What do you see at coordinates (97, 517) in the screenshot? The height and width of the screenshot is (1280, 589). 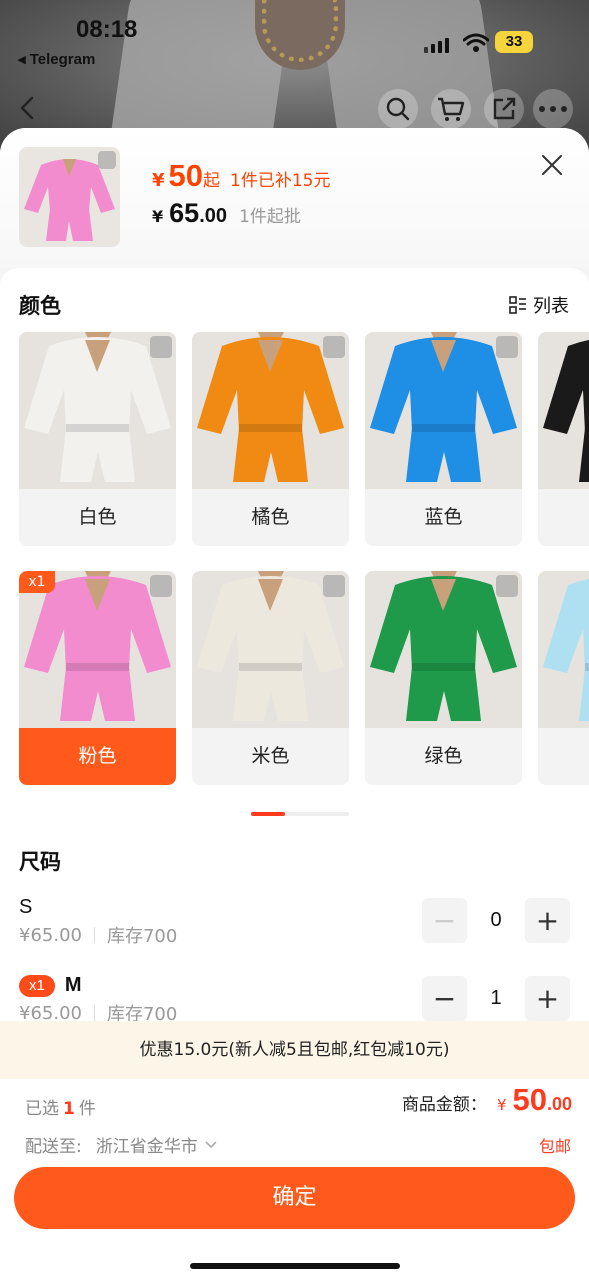 I see `swatch-label: 白色` at bounding box center [97, 517].